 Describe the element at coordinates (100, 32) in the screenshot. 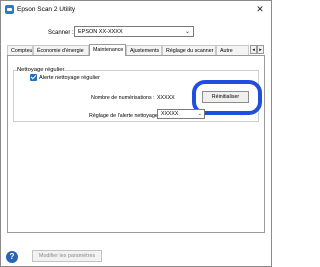

I see `scanner-value: EPSON XX-XXXX` at that location.